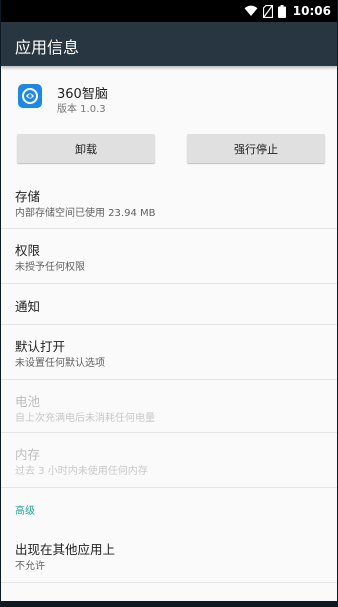  What do you see at coordinates (169, 352) in the screenshot?
I see `open-by-default-item: 默认打开 未设置任何默认选项` at bounding box center [169, 352].